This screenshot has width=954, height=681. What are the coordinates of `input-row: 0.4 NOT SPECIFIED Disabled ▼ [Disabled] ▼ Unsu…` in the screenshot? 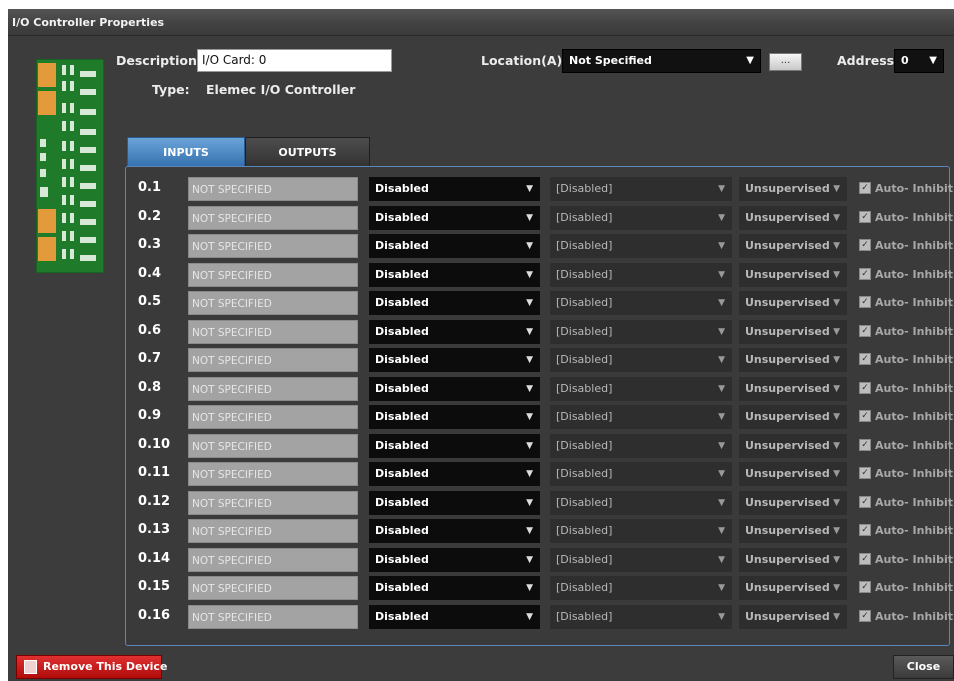 It's located at (539, 275).